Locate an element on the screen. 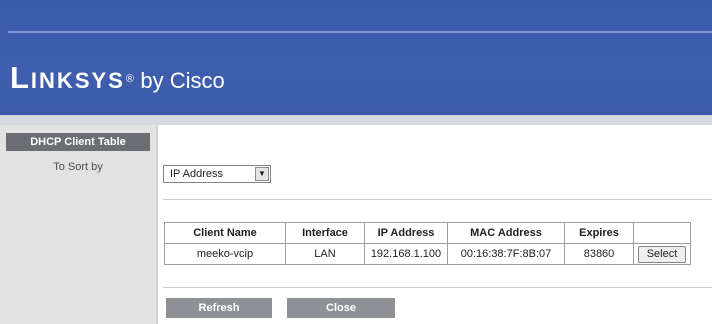 This screenshot has width=712, height=324. sort-by-select: IP Address ▼ is located at coordinates (217, 174).